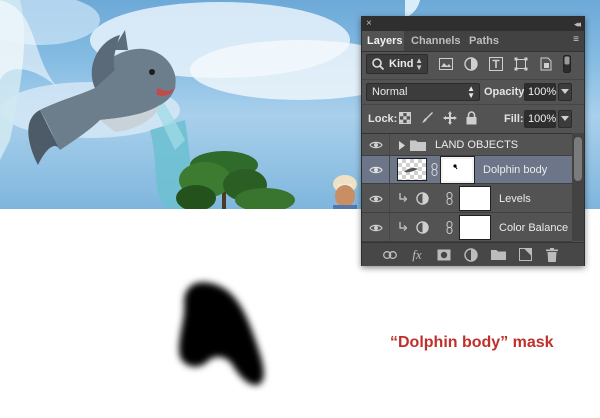 Image resolution: width=600 pixels, height=418 pixels. I want to click on mask-caption: “Dolphin body” mask, so click(472, 342).